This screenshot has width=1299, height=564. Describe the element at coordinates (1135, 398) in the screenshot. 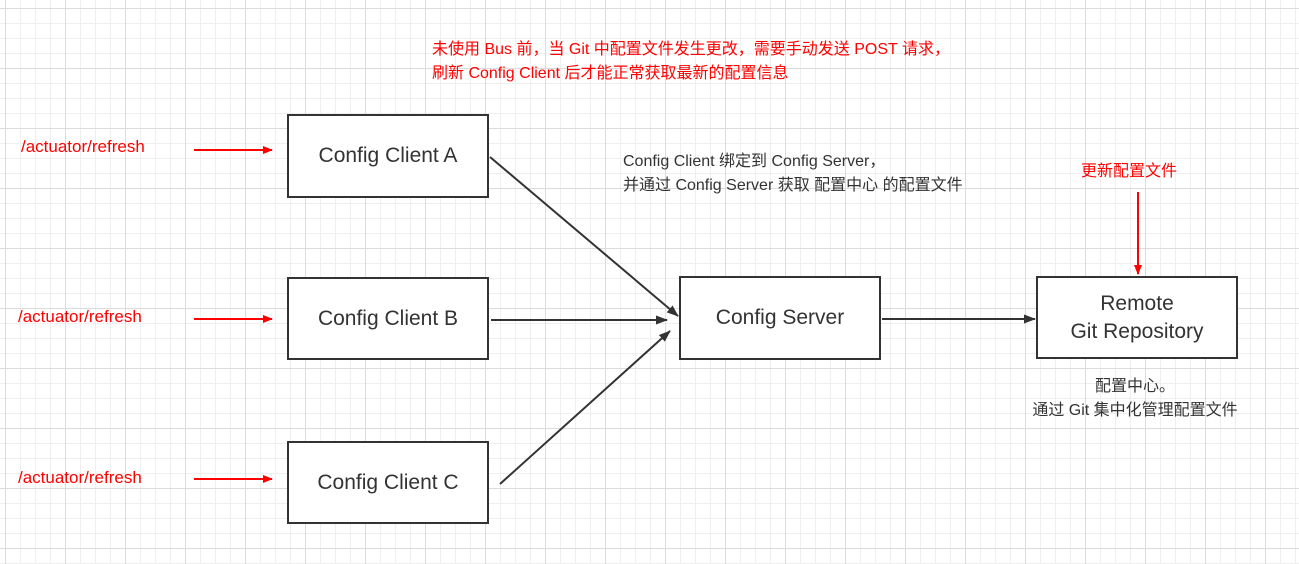

I see `repo-description-note: 配置中心。 通过 Git 集中化管理配置文件` at that location.